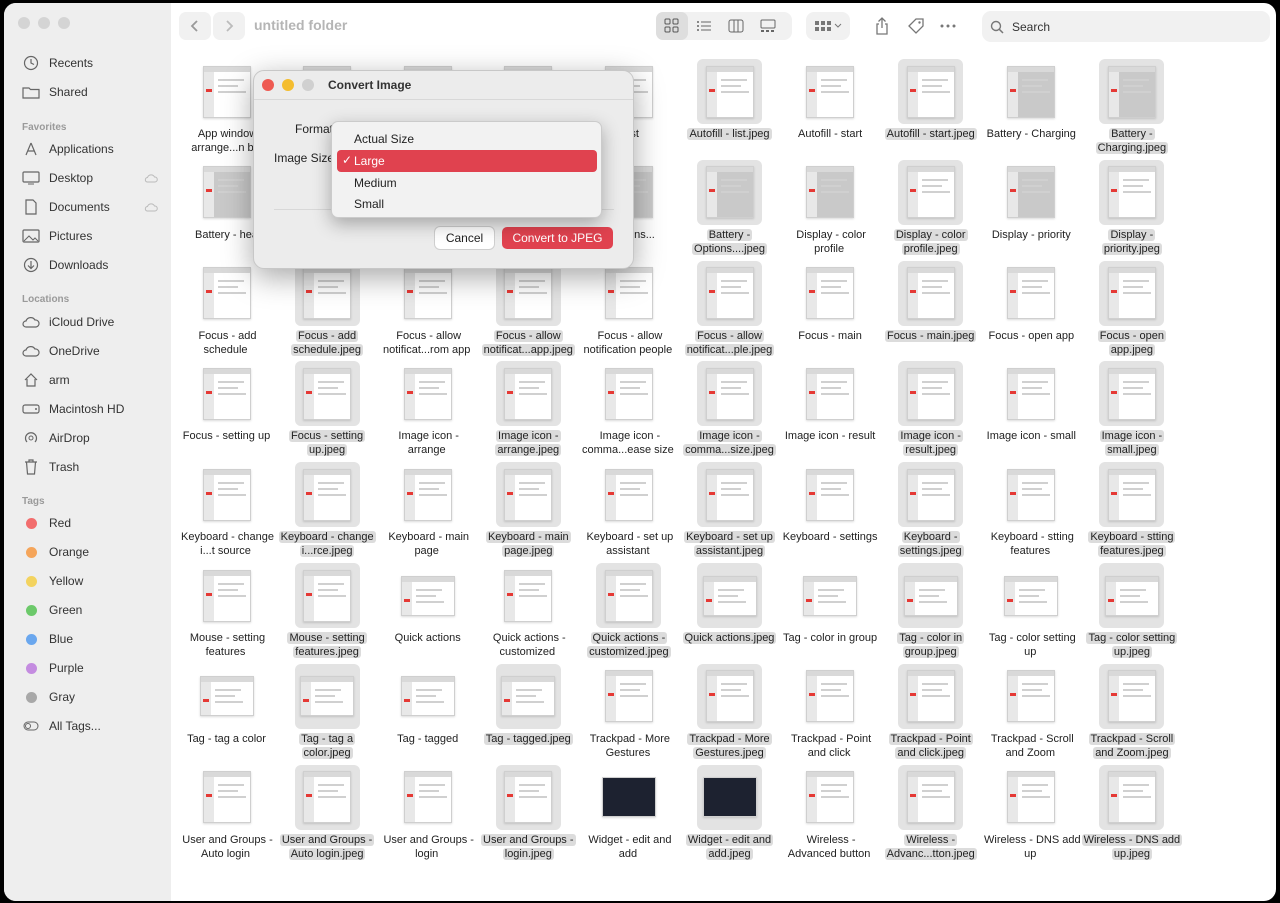 This screenshot has width=1280, height=903. Describe the element at coordinates (729, 710) in the screenshot. I see `file-item: Trackpad - More Gestures.jpeg` at that location.